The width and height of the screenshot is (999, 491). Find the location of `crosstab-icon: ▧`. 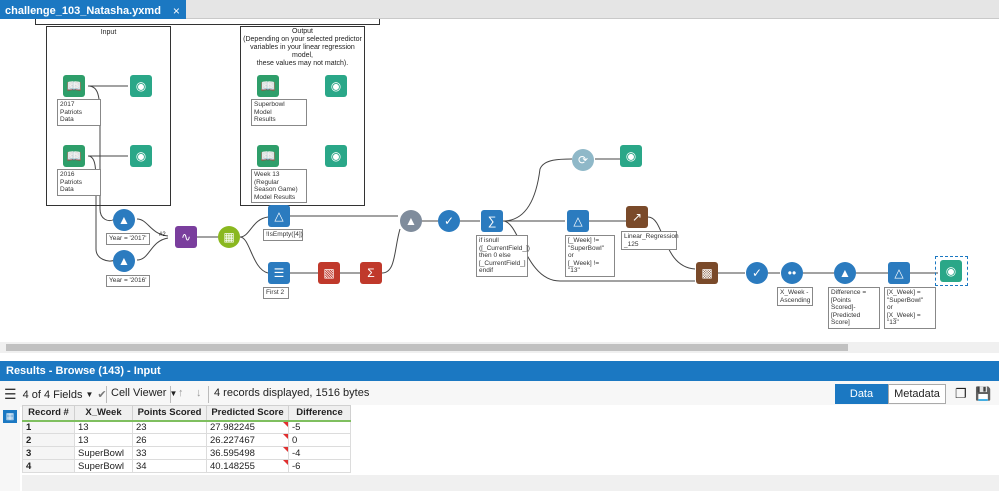

crosstab-icon: ▧ is located at coordinates (329, 273).